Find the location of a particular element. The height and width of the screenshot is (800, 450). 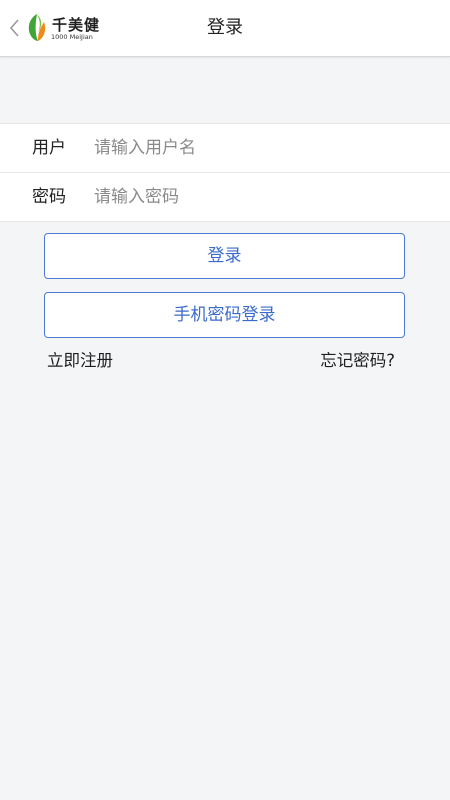

phone-password-login-button: 手机密码登录 is located at coordinates (224, 315).